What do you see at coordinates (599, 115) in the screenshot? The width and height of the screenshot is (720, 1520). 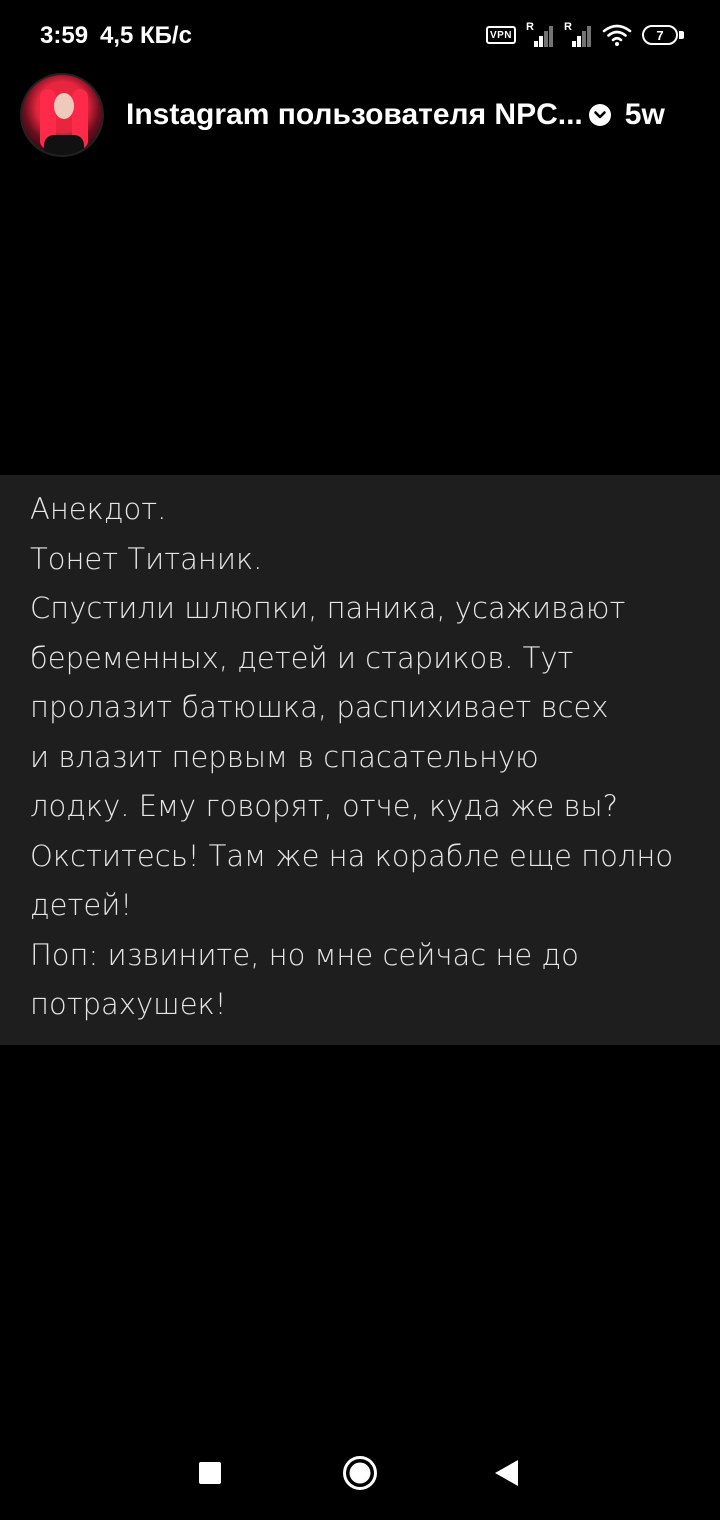 I see `verified-badge-icon` at bounding box center [599, 115].